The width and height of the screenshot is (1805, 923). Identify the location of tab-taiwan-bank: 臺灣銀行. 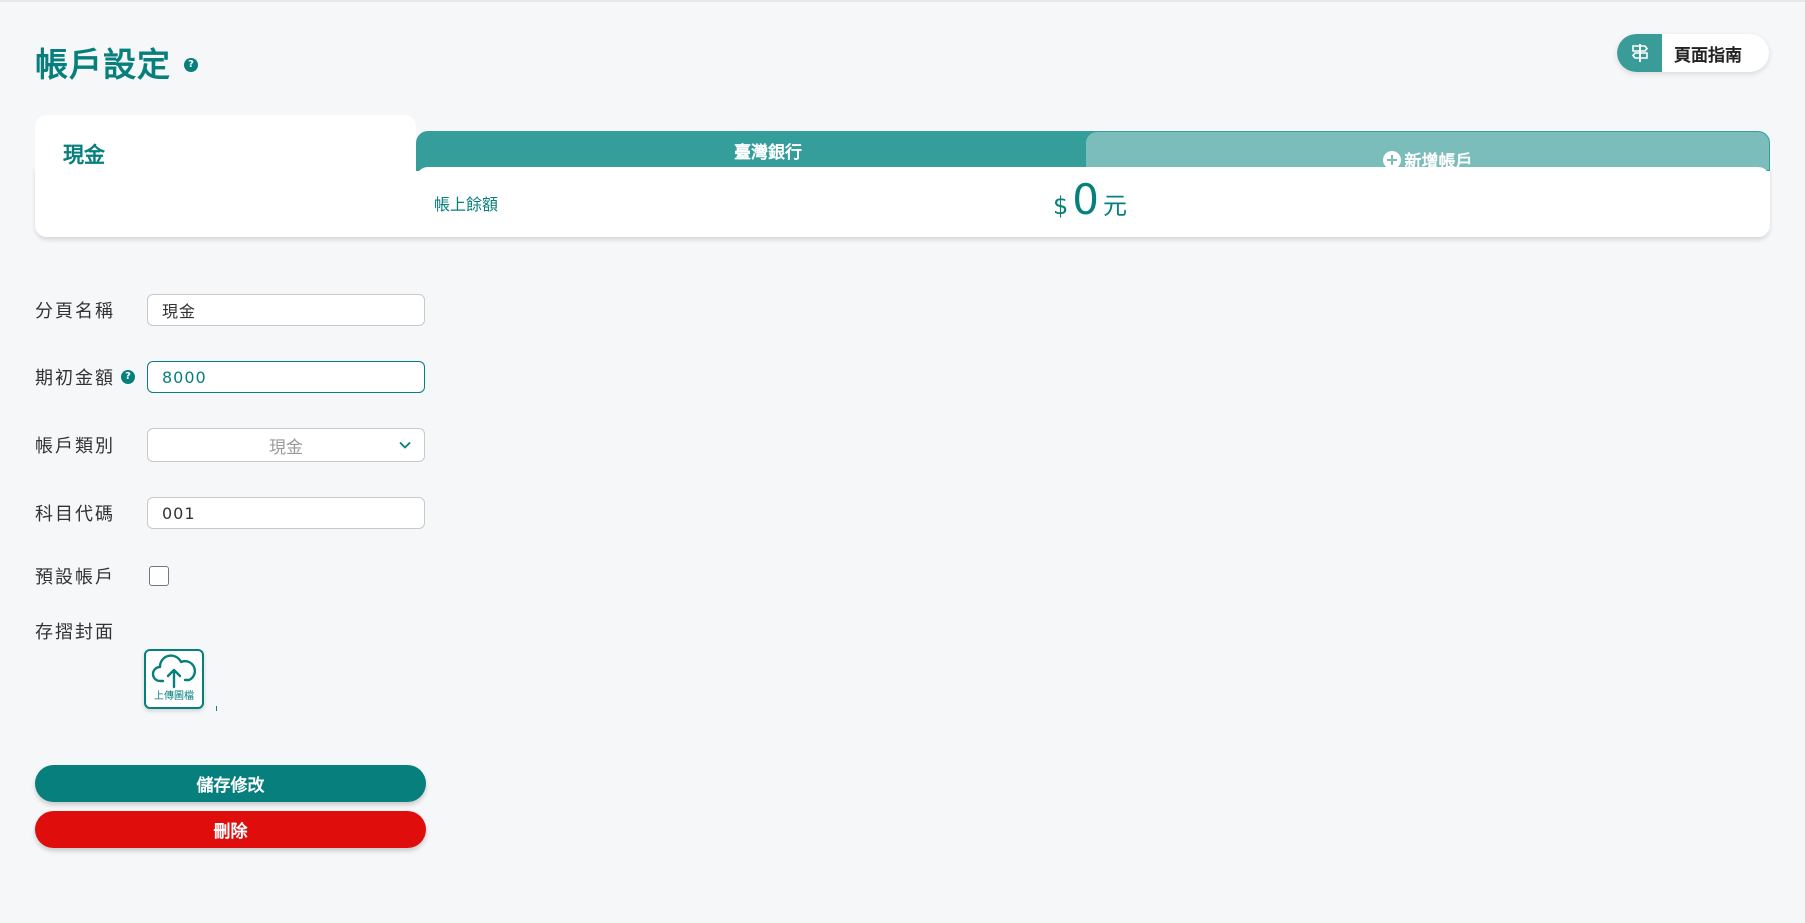
(768, 151).